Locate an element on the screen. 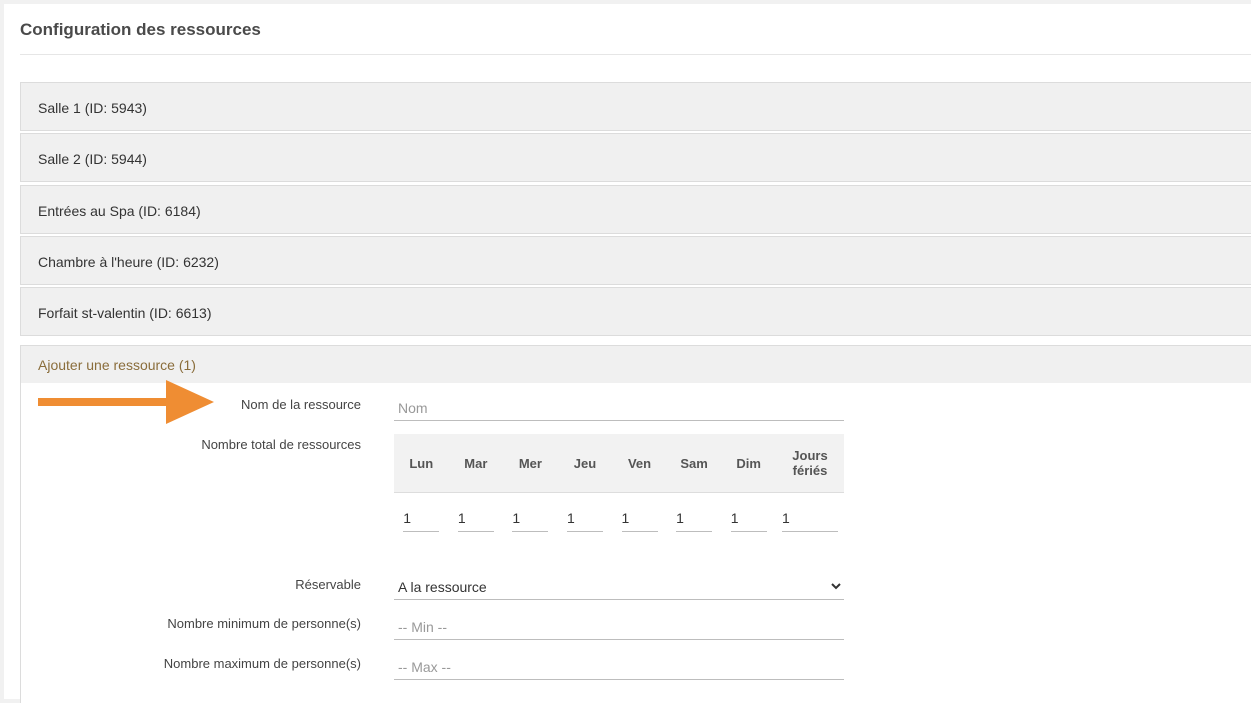 The width and height of the screenshot is (1251, 703). resource-item-salle-2: Salle 2 (ID: 5944) is located at coordinates (635, 157).